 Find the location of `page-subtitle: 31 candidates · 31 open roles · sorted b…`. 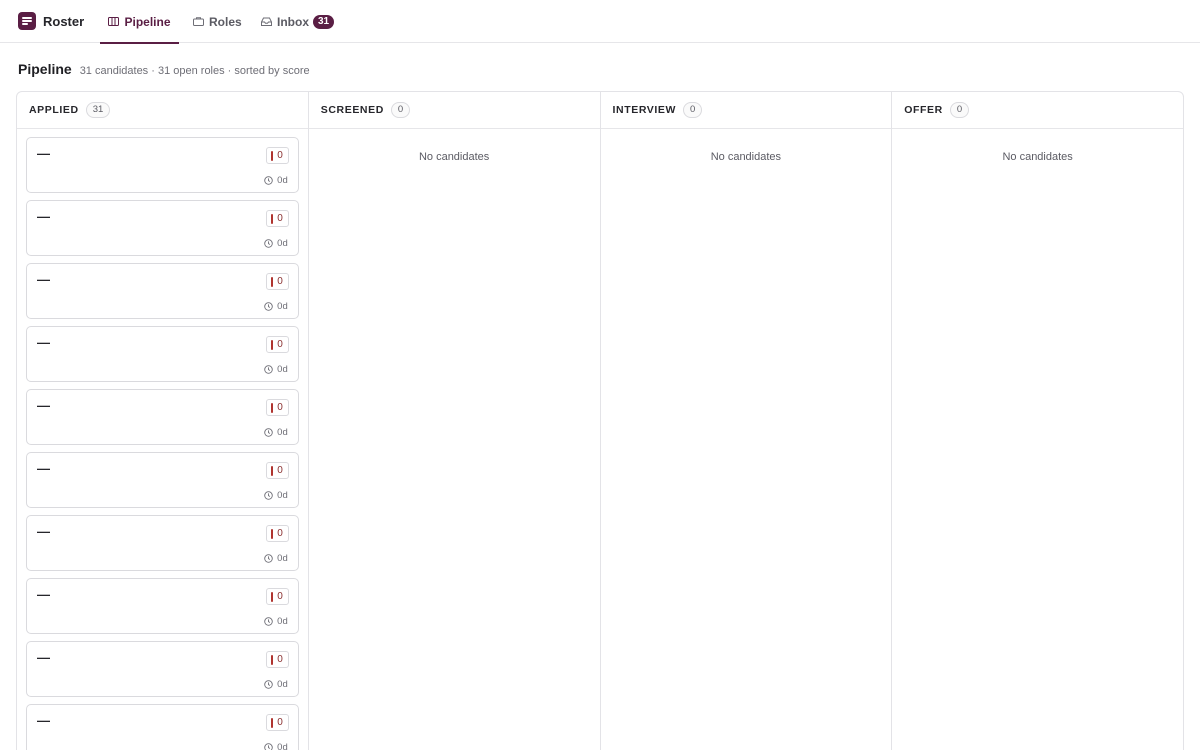

page-subtitle: 31 candidates · 31 open roles · sorted b… is located at coordinates (194, 71).